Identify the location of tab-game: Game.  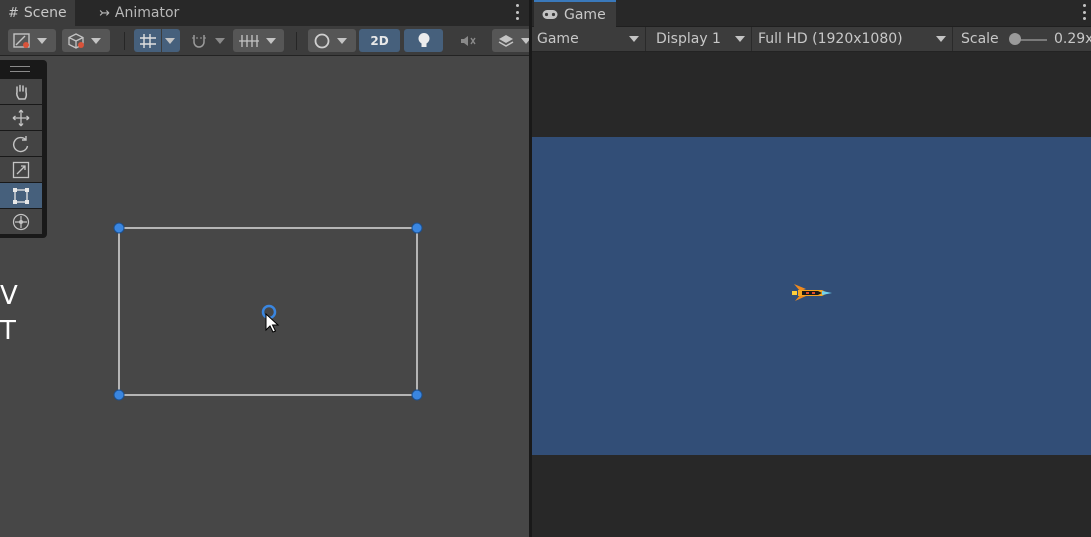
(575, 13).